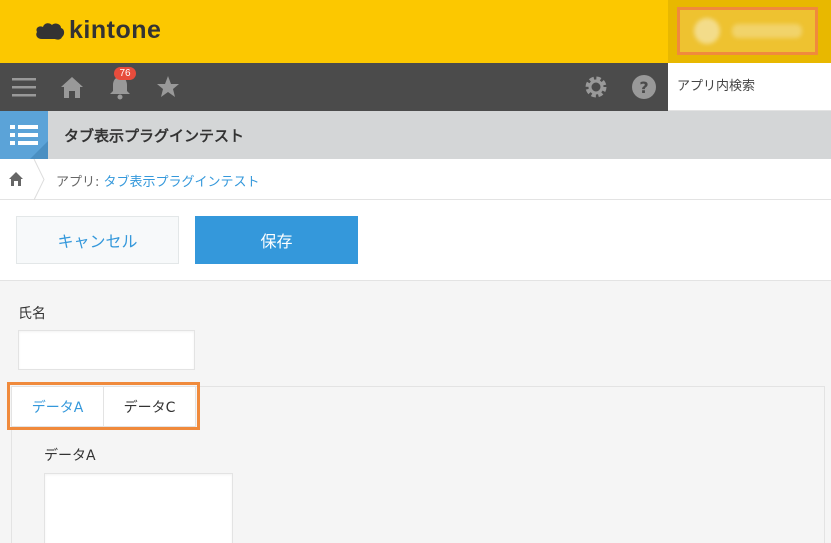 The image size is (831, 543). Describe the element at coordinates (415, 179) in the screenshot. I see `breadcrumb: アプリ: タブ表示プラグインテスト` at that location.